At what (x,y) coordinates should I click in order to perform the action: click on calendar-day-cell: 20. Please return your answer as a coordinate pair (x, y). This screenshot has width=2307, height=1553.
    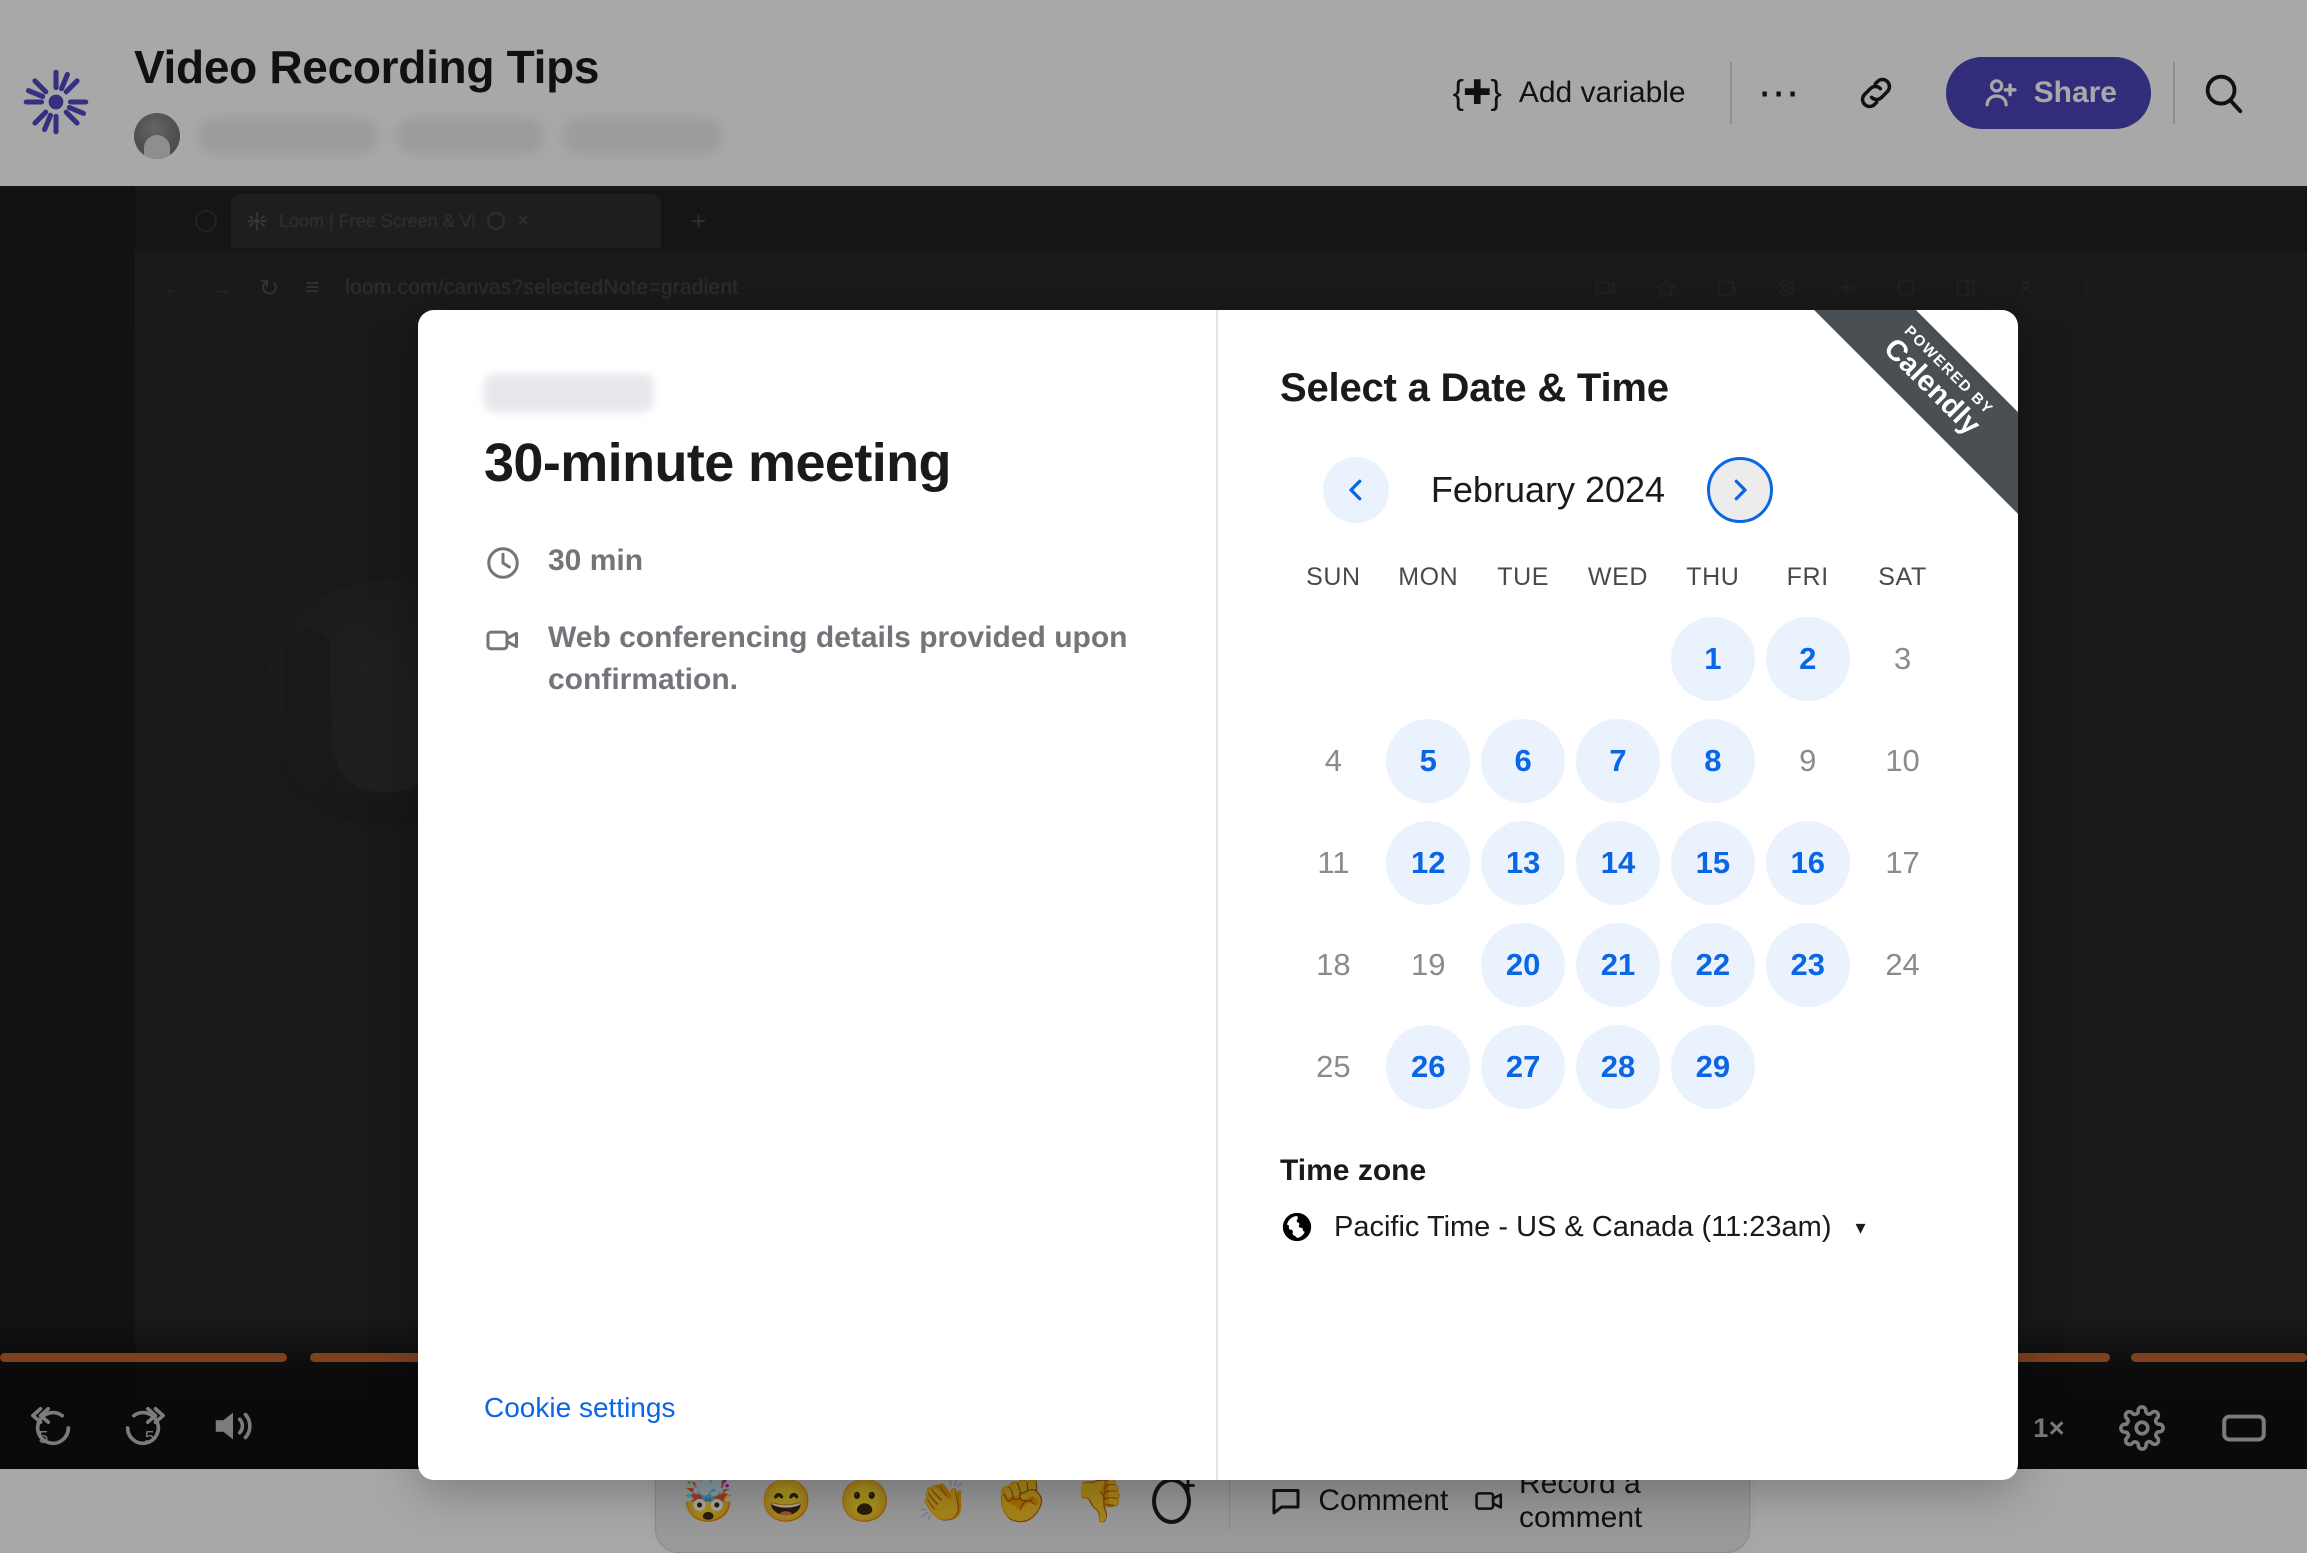
    Looking at the image, I should click on (1523, 965).